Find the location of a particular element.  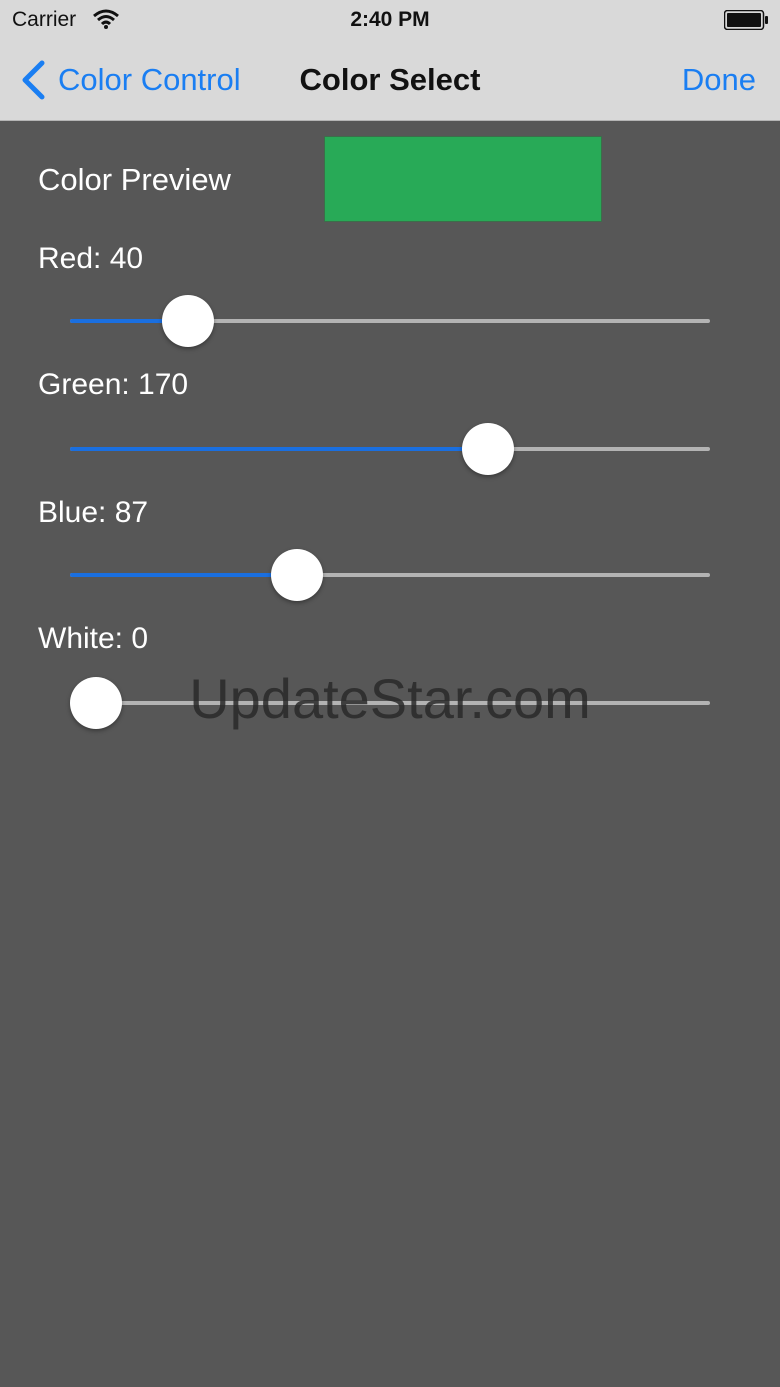

slider-track is located at coordinates (390, 703).